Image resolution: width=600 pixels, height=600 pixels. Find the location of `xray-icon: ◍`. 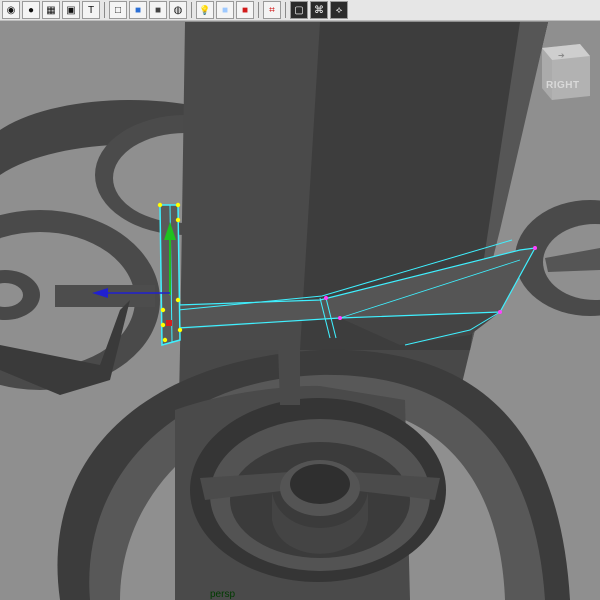

xray-icon: ◍ is located at coordinates (178, 10).